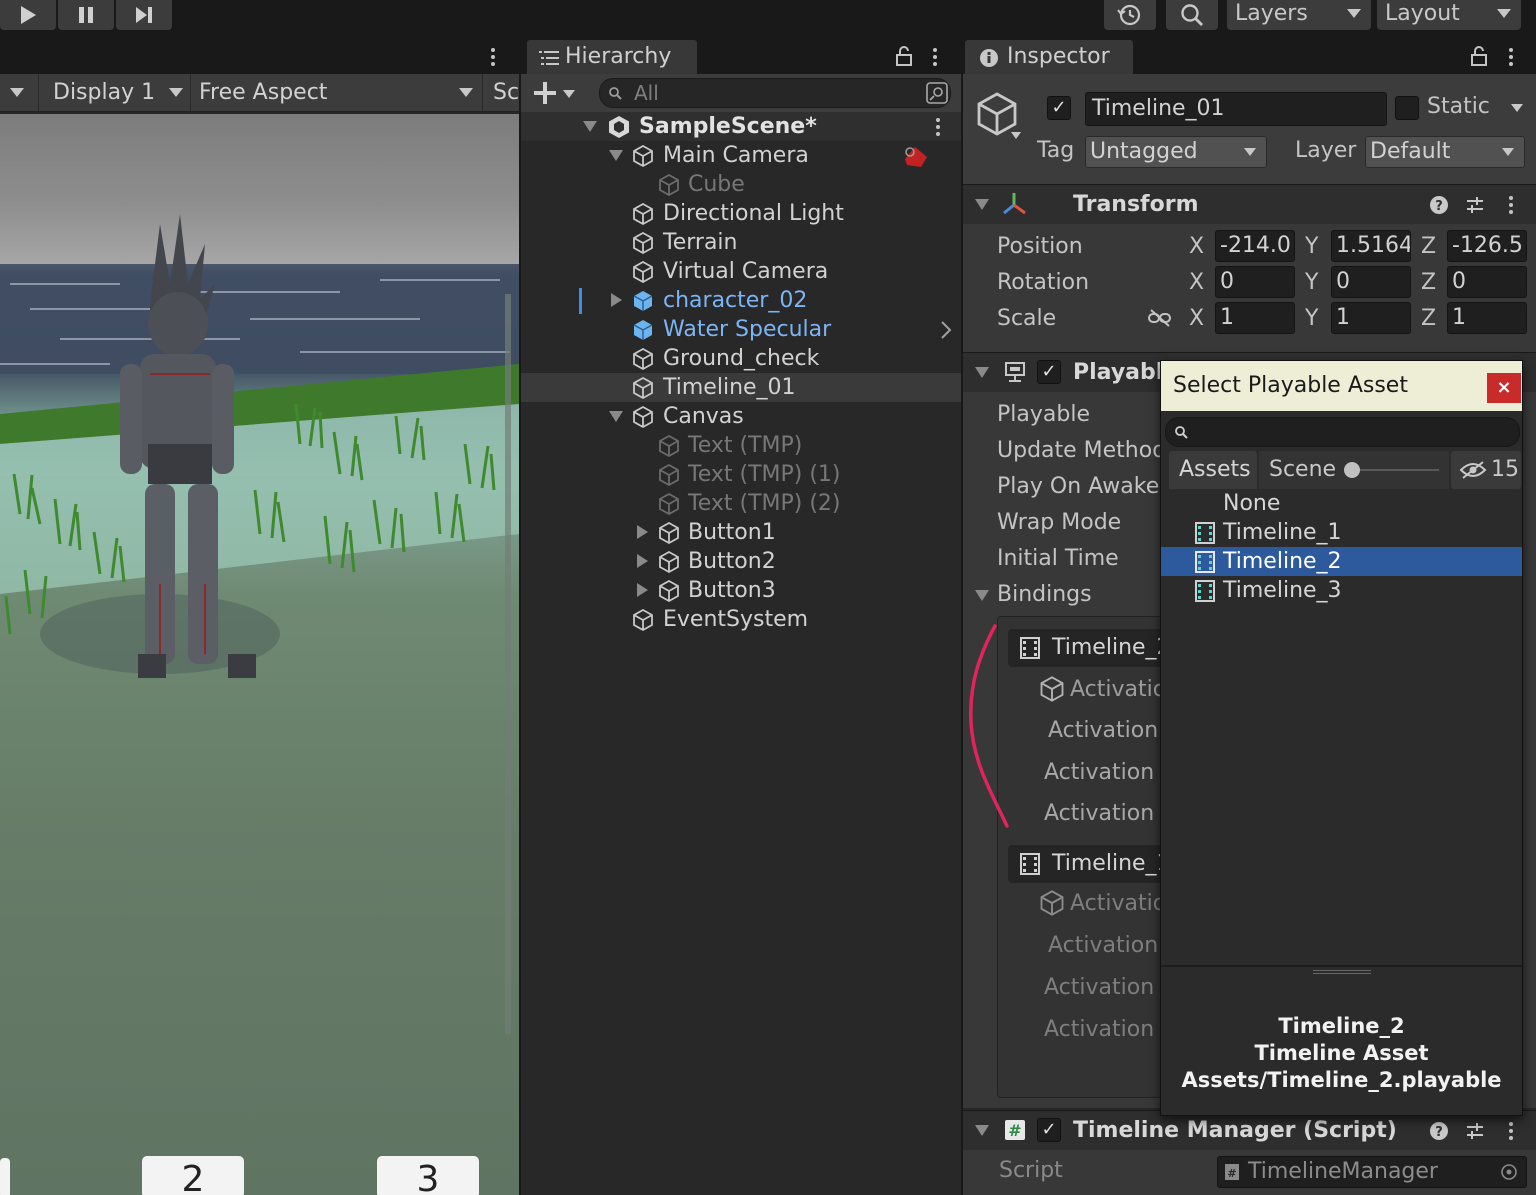  What do you see at coordinates (1341, 561) in the screenshot?
I see `asset-item-timeline-2: Timeline_2` at bounding box center [1341, 561].